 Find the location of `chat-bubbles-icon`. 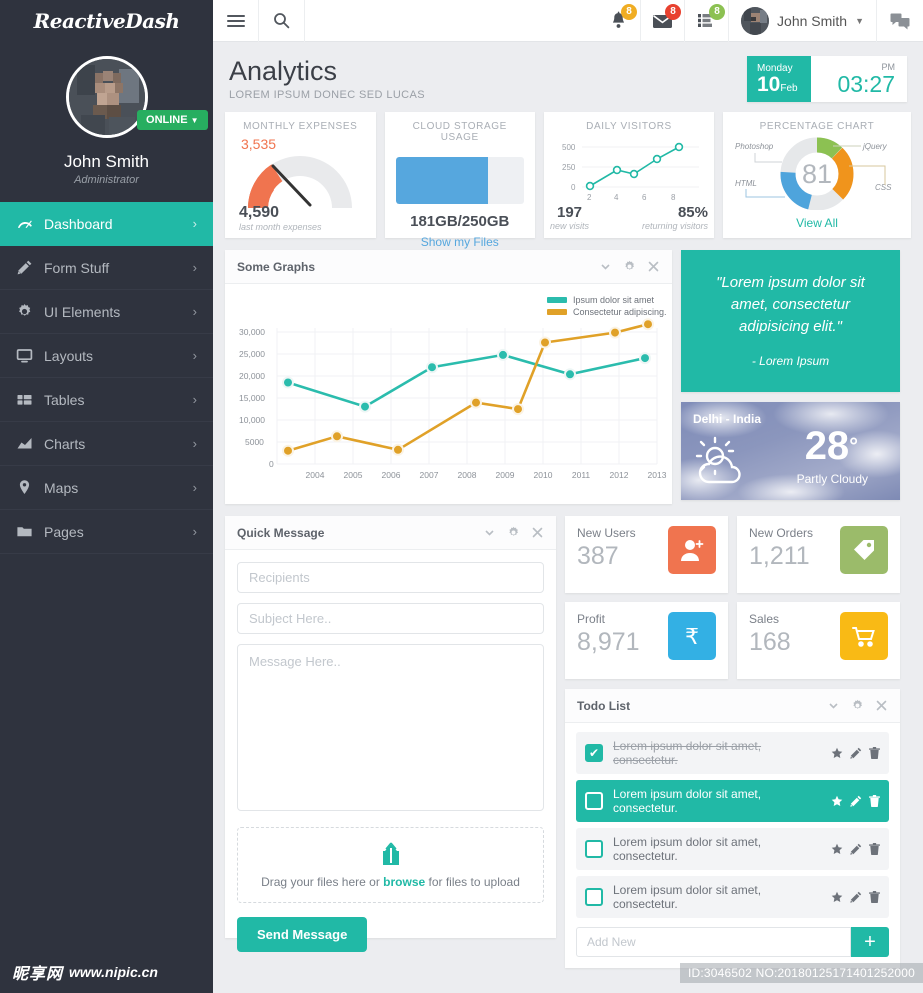

chat-bubbles-icon is located at coordinates (900, 21).